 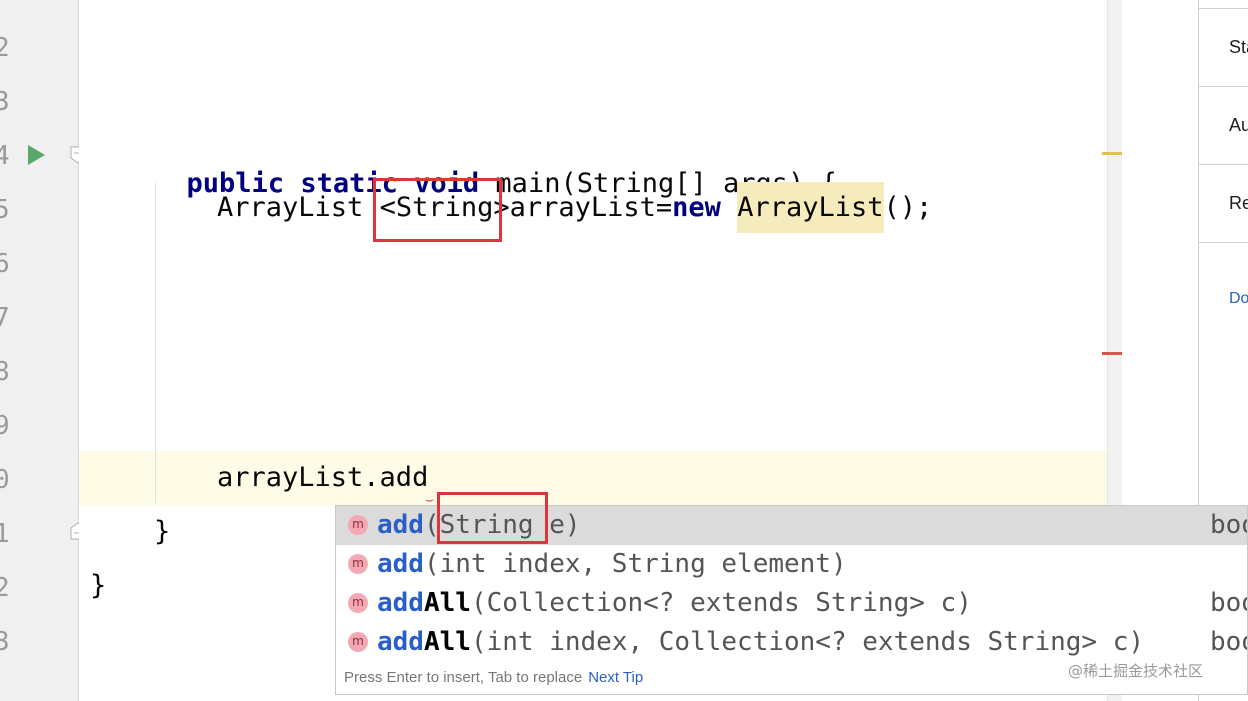 What do you see at coordinates (492, 518) in the screenshot?
I see `annotation-box-param` at bounding box center [492, 518].